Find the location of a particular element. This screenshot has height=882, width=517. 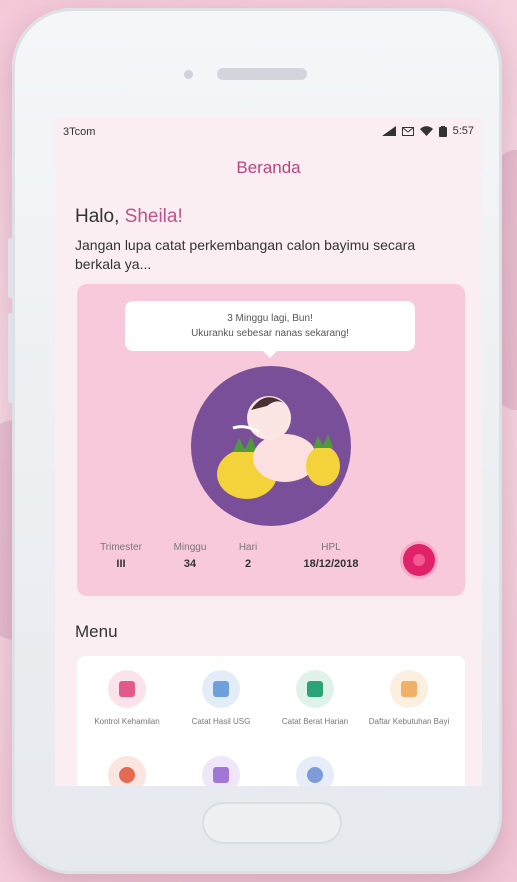

menu-item-share is located at coordinates (315, 771).